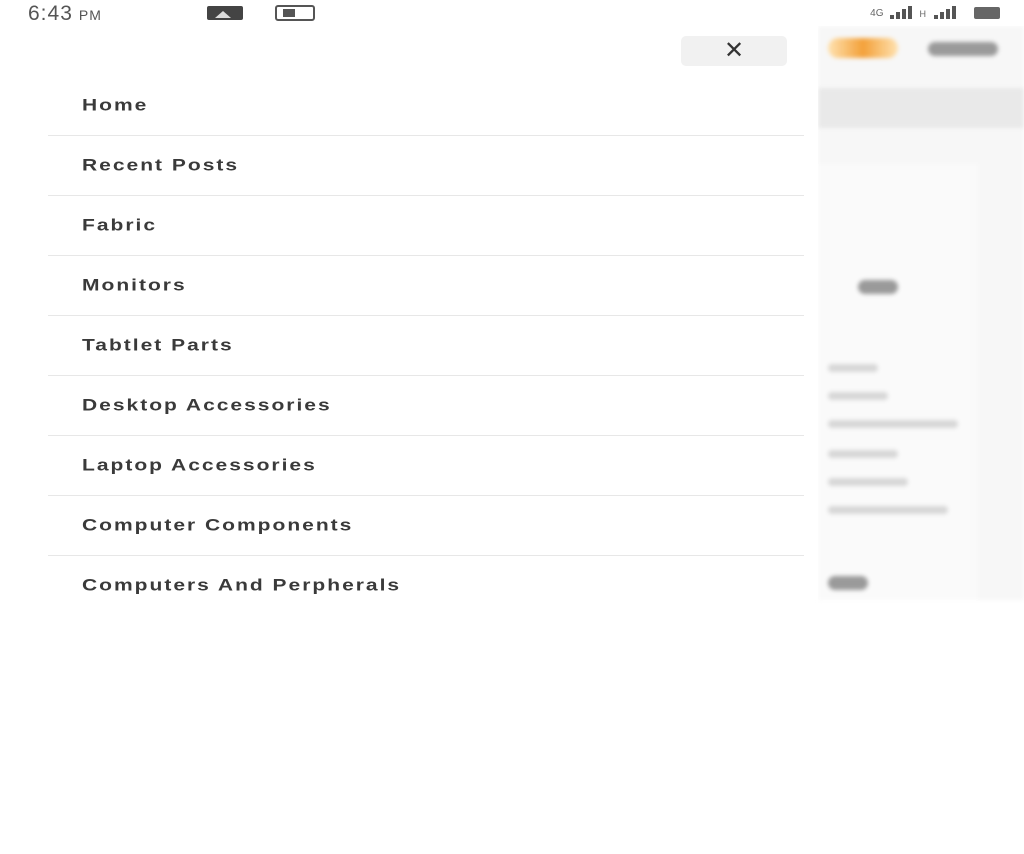 The width and height of the screenshot is (1024, 854). Describe the element at coordinates (409, 54) in the screenshot. I see `drawer-header: ✕` at that location.